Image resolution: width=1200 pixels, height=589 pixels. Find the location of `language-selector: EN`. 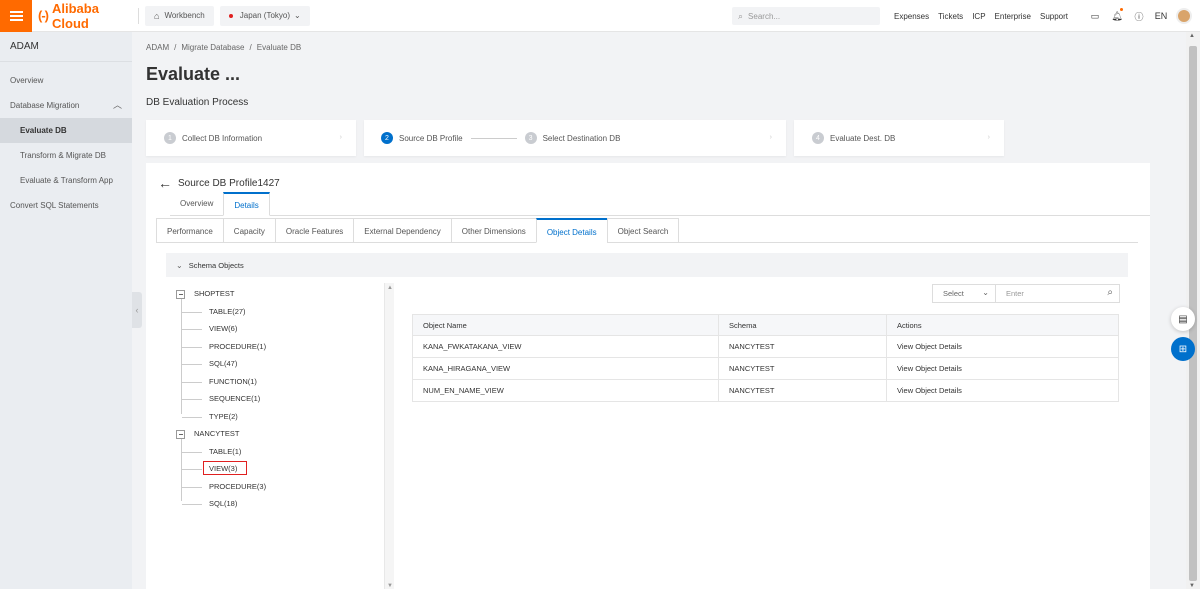

language-selector: EN is located at coordinates (1161, 16).